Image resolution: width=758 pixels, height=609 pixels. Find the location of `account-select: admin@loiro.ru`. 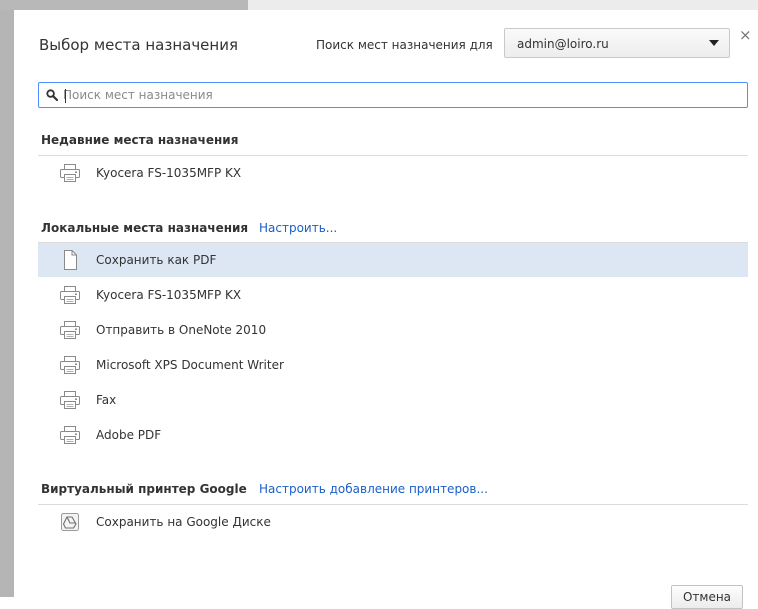

account-select: admin@loiro.ru is located at coordinates (617, 43).